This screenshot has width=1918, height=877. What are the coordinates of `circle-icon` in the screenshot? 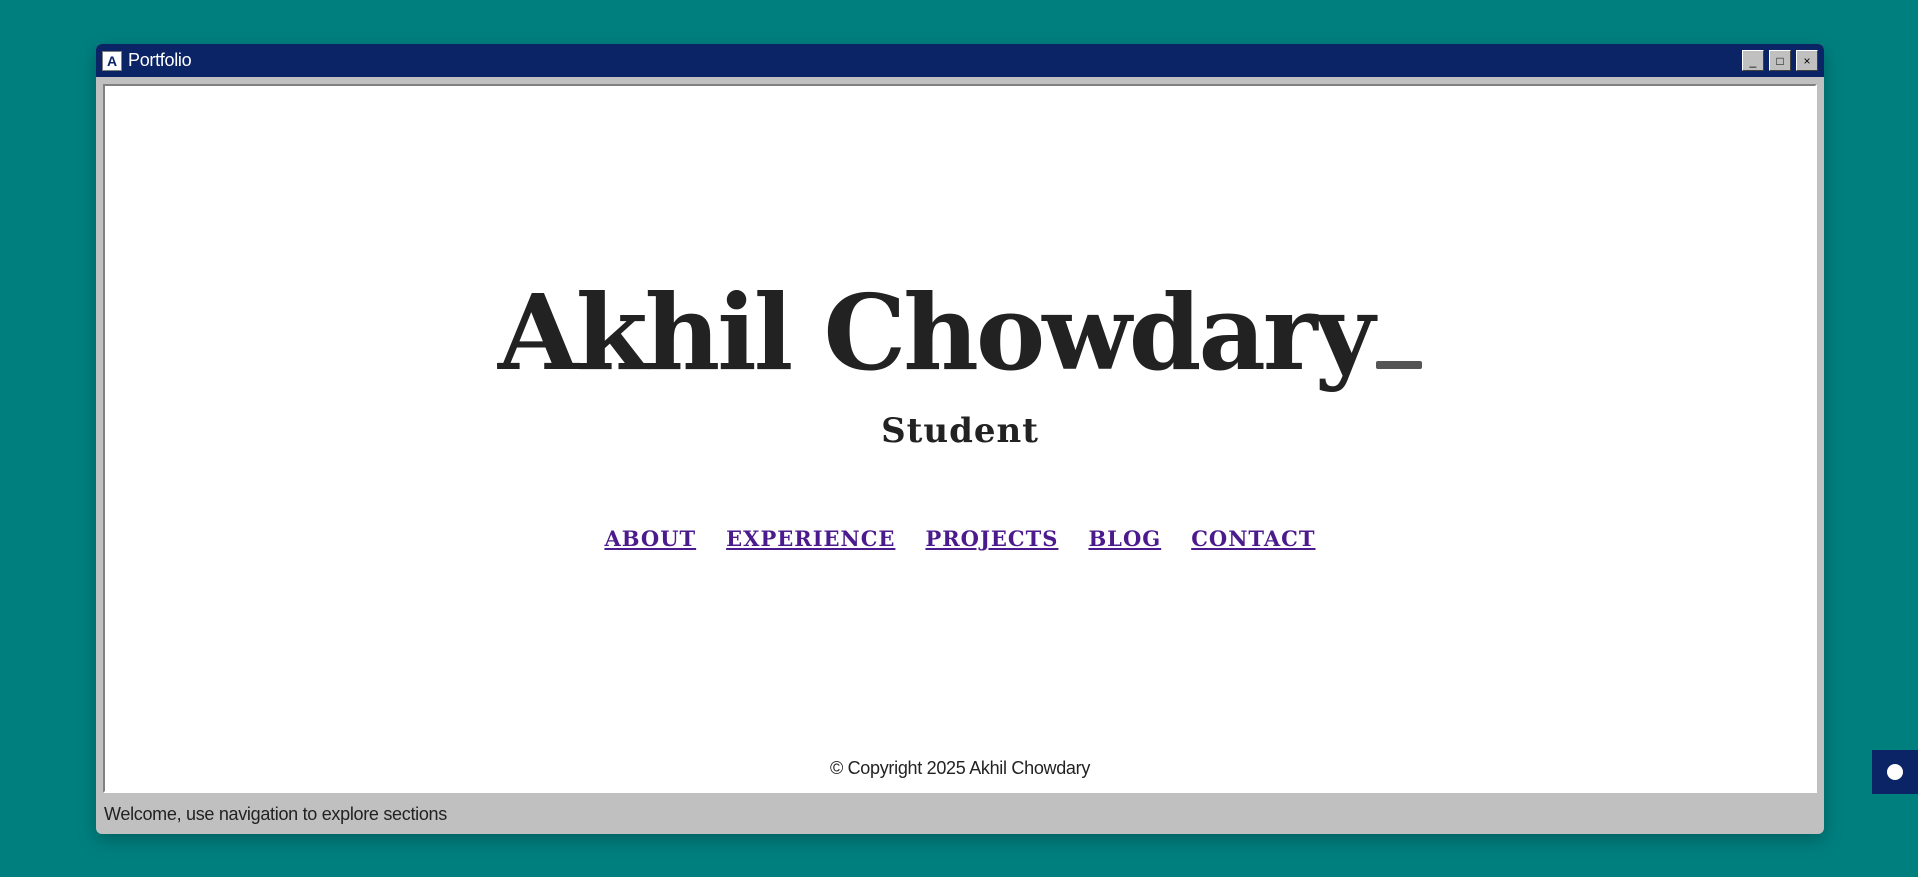 It's located at (1895, 772).